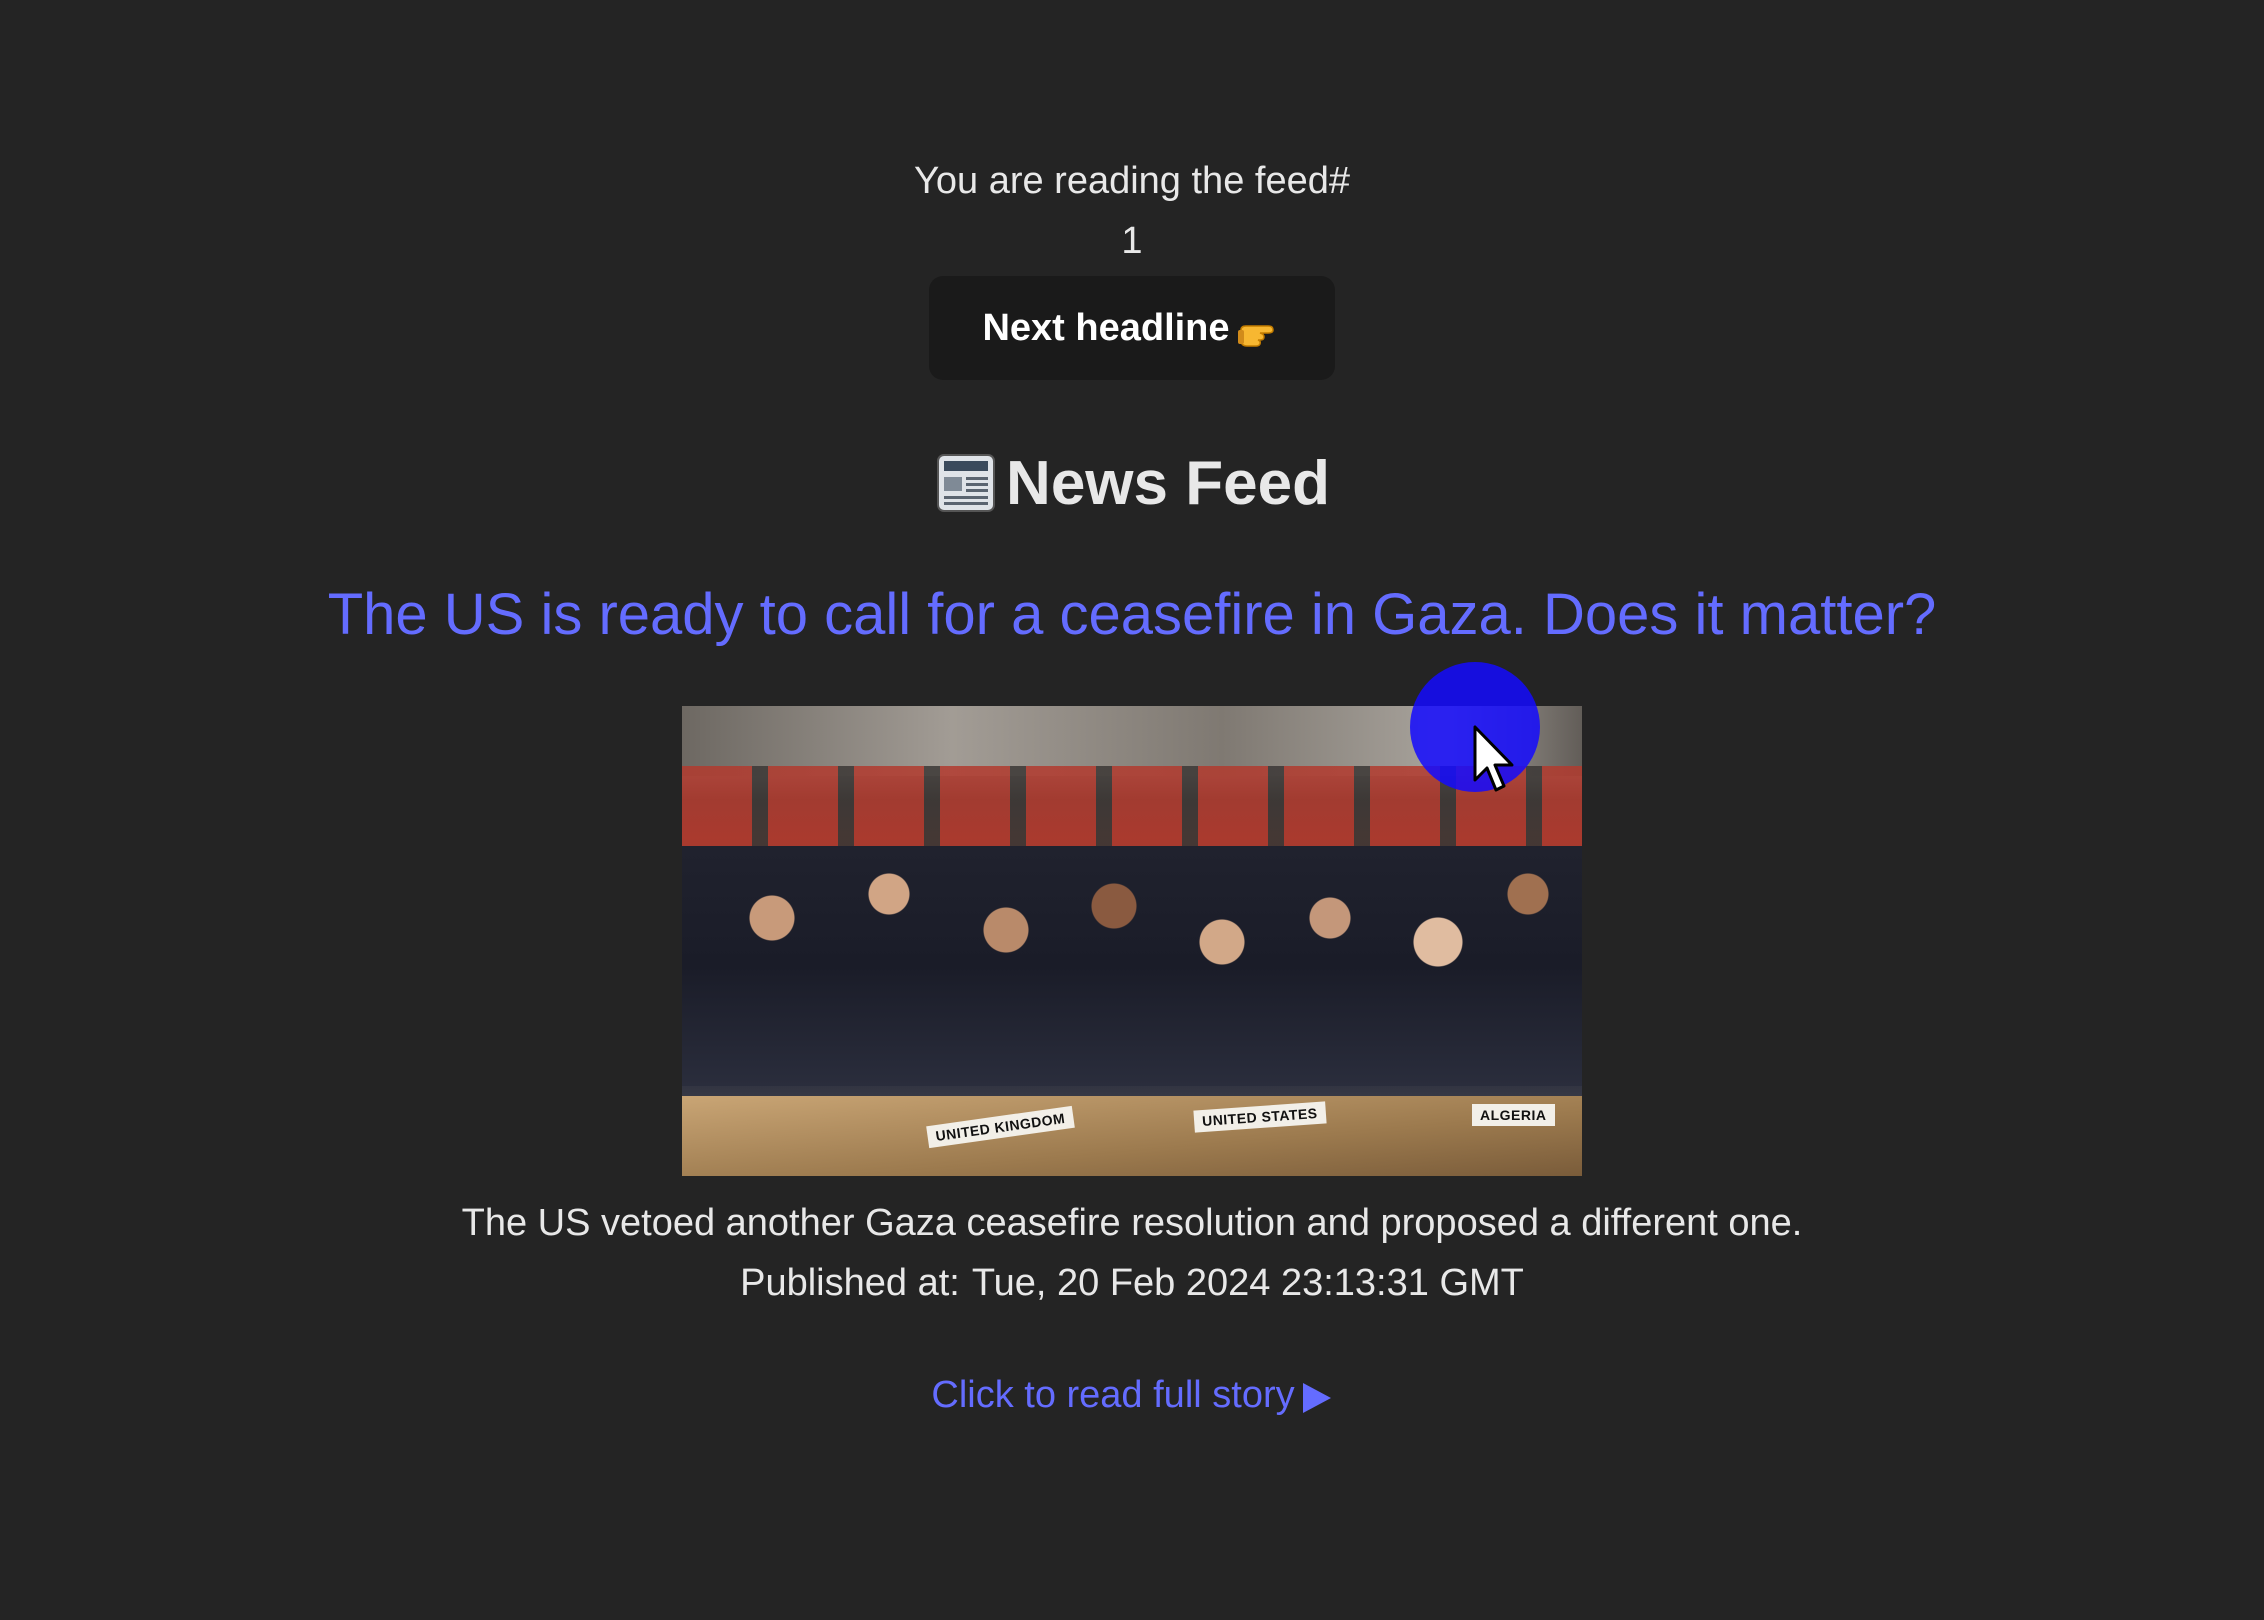  I want to click on published-label: Published at:, so click(850, 1283).